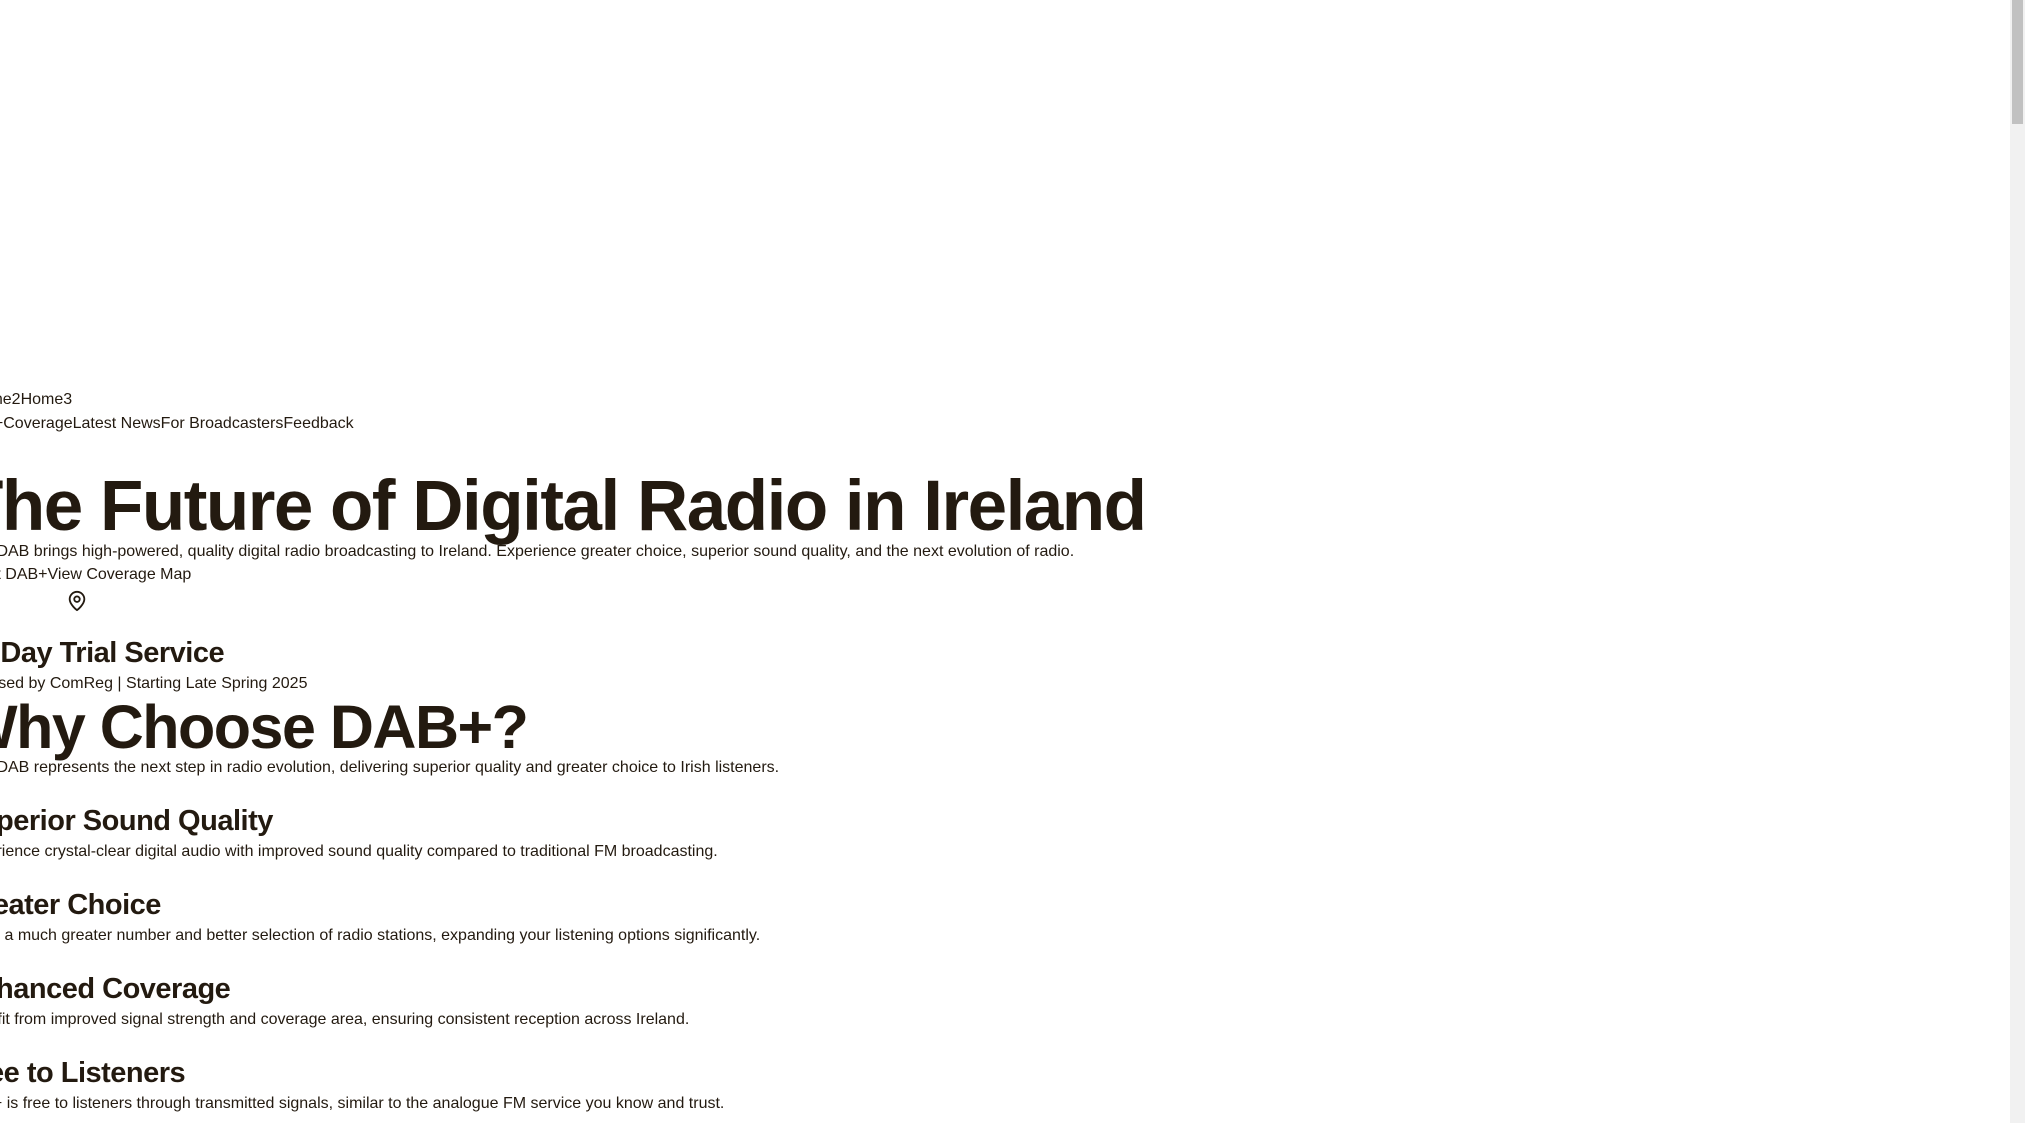 Image resolution: width=2025 pixels, height=1123 pixels. I want to click on feature-title: Greater Choice, so click(80, 905).